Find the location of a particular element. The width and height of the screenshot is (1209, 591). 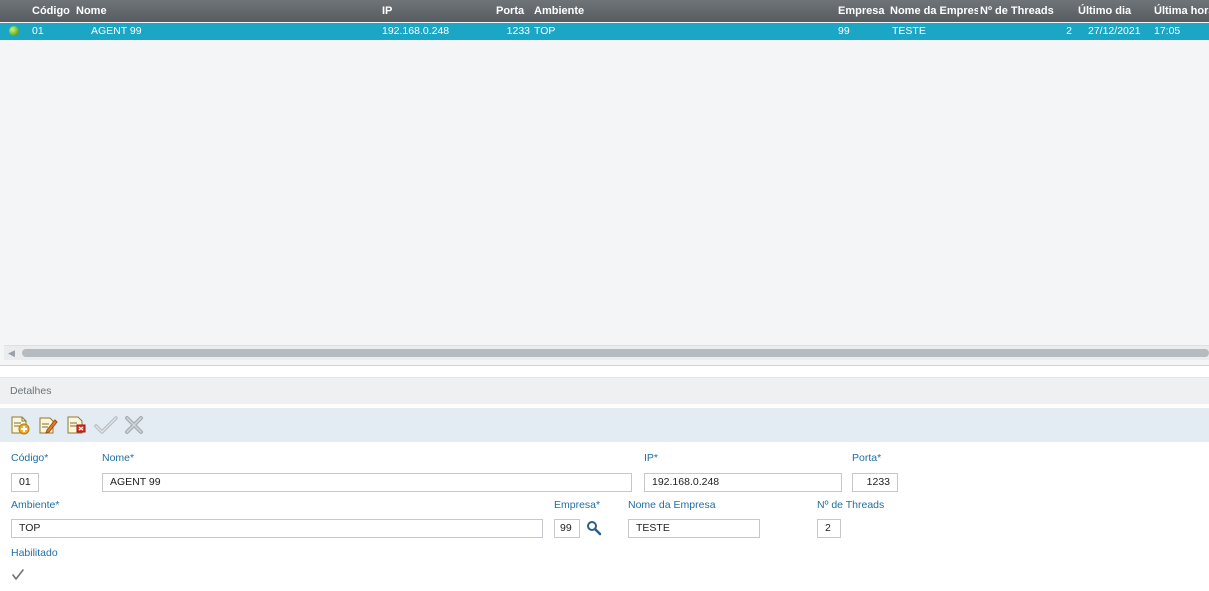

details-title: Detalhes is located at coordinates (31, 391).